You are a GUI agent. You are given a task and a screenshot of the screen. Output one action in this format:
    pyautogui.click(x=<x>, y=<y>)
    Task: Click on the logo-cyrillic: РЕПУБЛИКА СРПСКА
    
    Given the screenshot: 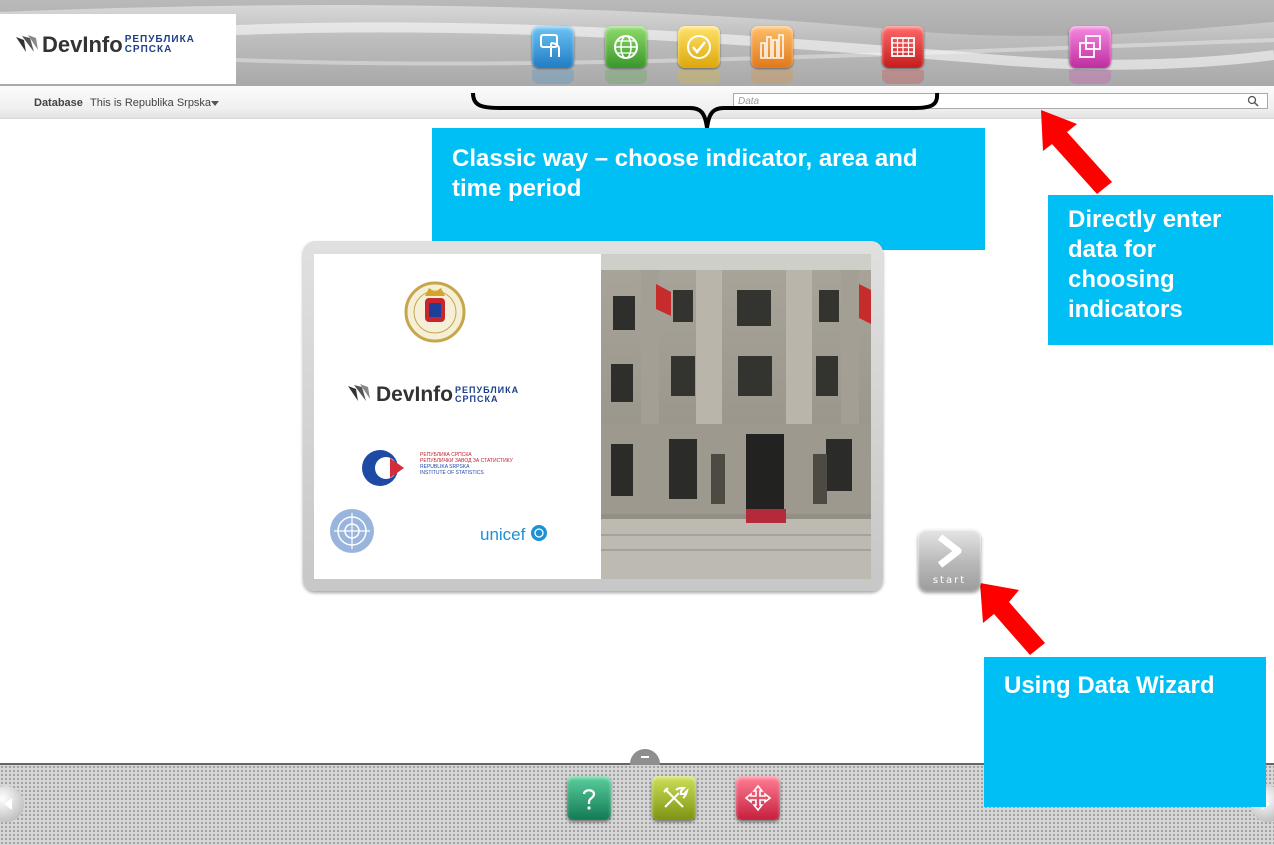 What is the action you would take?
    pyautogui.click(x=160, y=45)
    